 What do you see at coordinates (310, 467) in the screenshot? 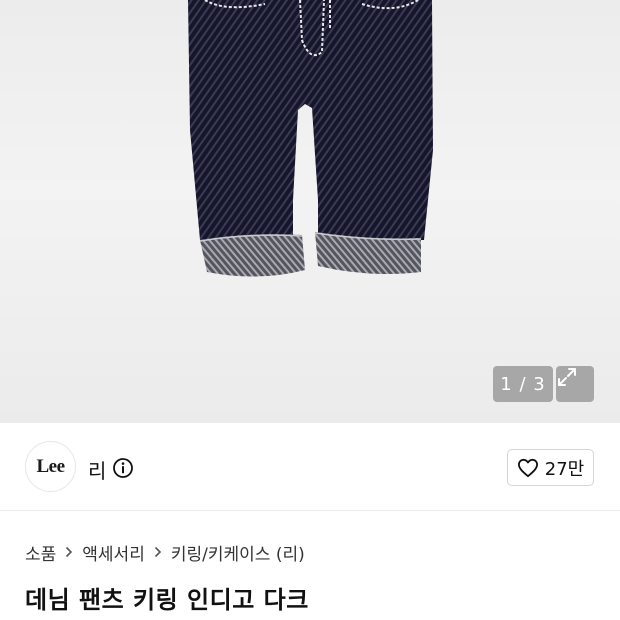
I see `brand-row: Lee 리 27만` at bounding box center [310, 467].